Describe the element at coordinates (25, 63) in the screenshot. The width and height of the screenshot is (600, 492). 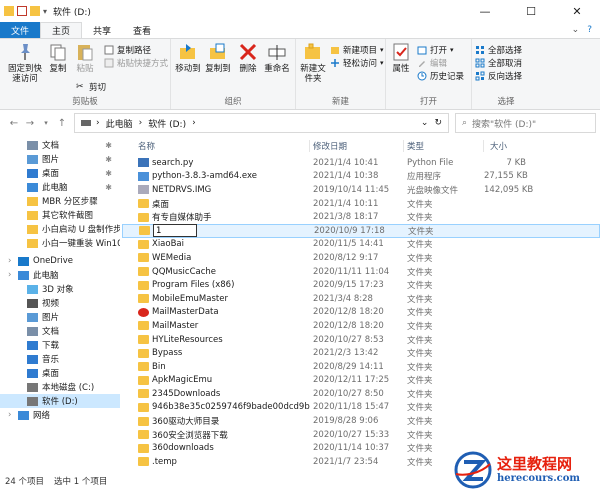
I see `pin-quick-access-button: 固定到快速访问` at that location.